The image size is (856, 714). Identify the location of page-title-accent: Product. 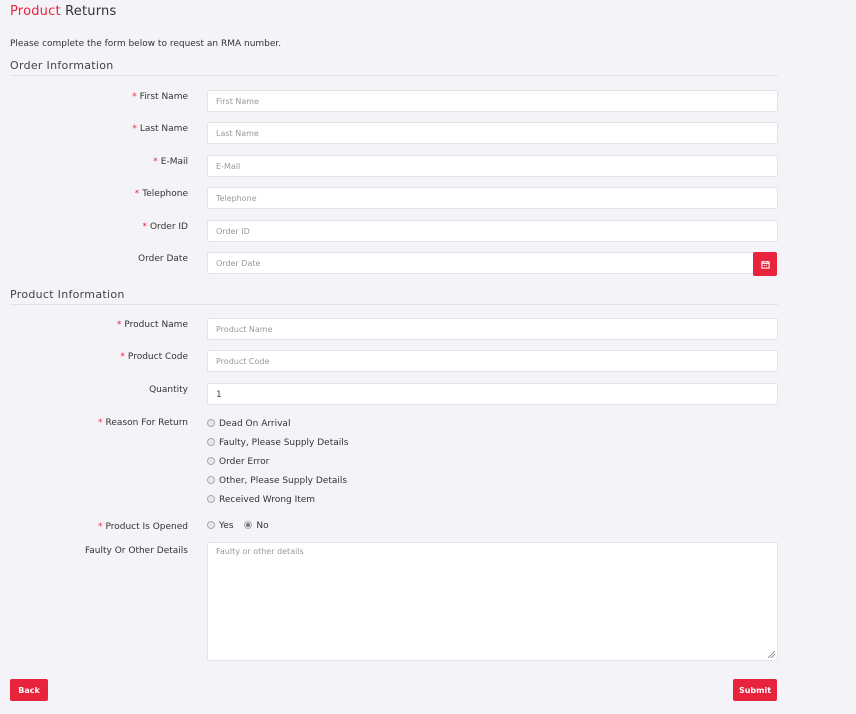
(35, 11).